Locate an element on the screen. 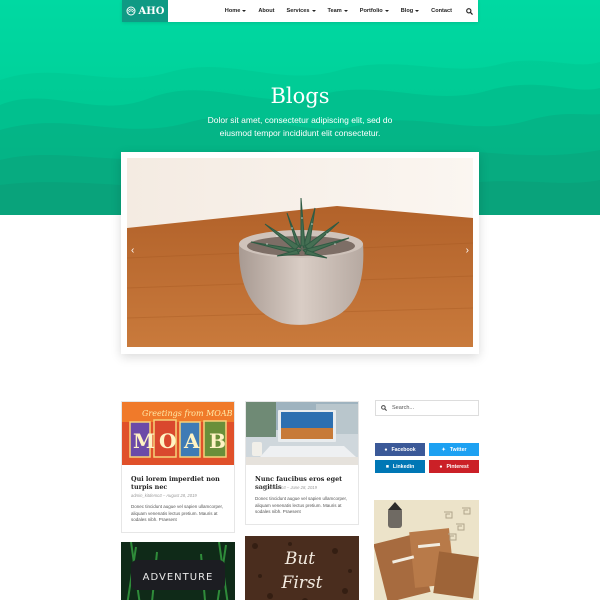  sidebar-image-widget is located at coordinates (426, 550).